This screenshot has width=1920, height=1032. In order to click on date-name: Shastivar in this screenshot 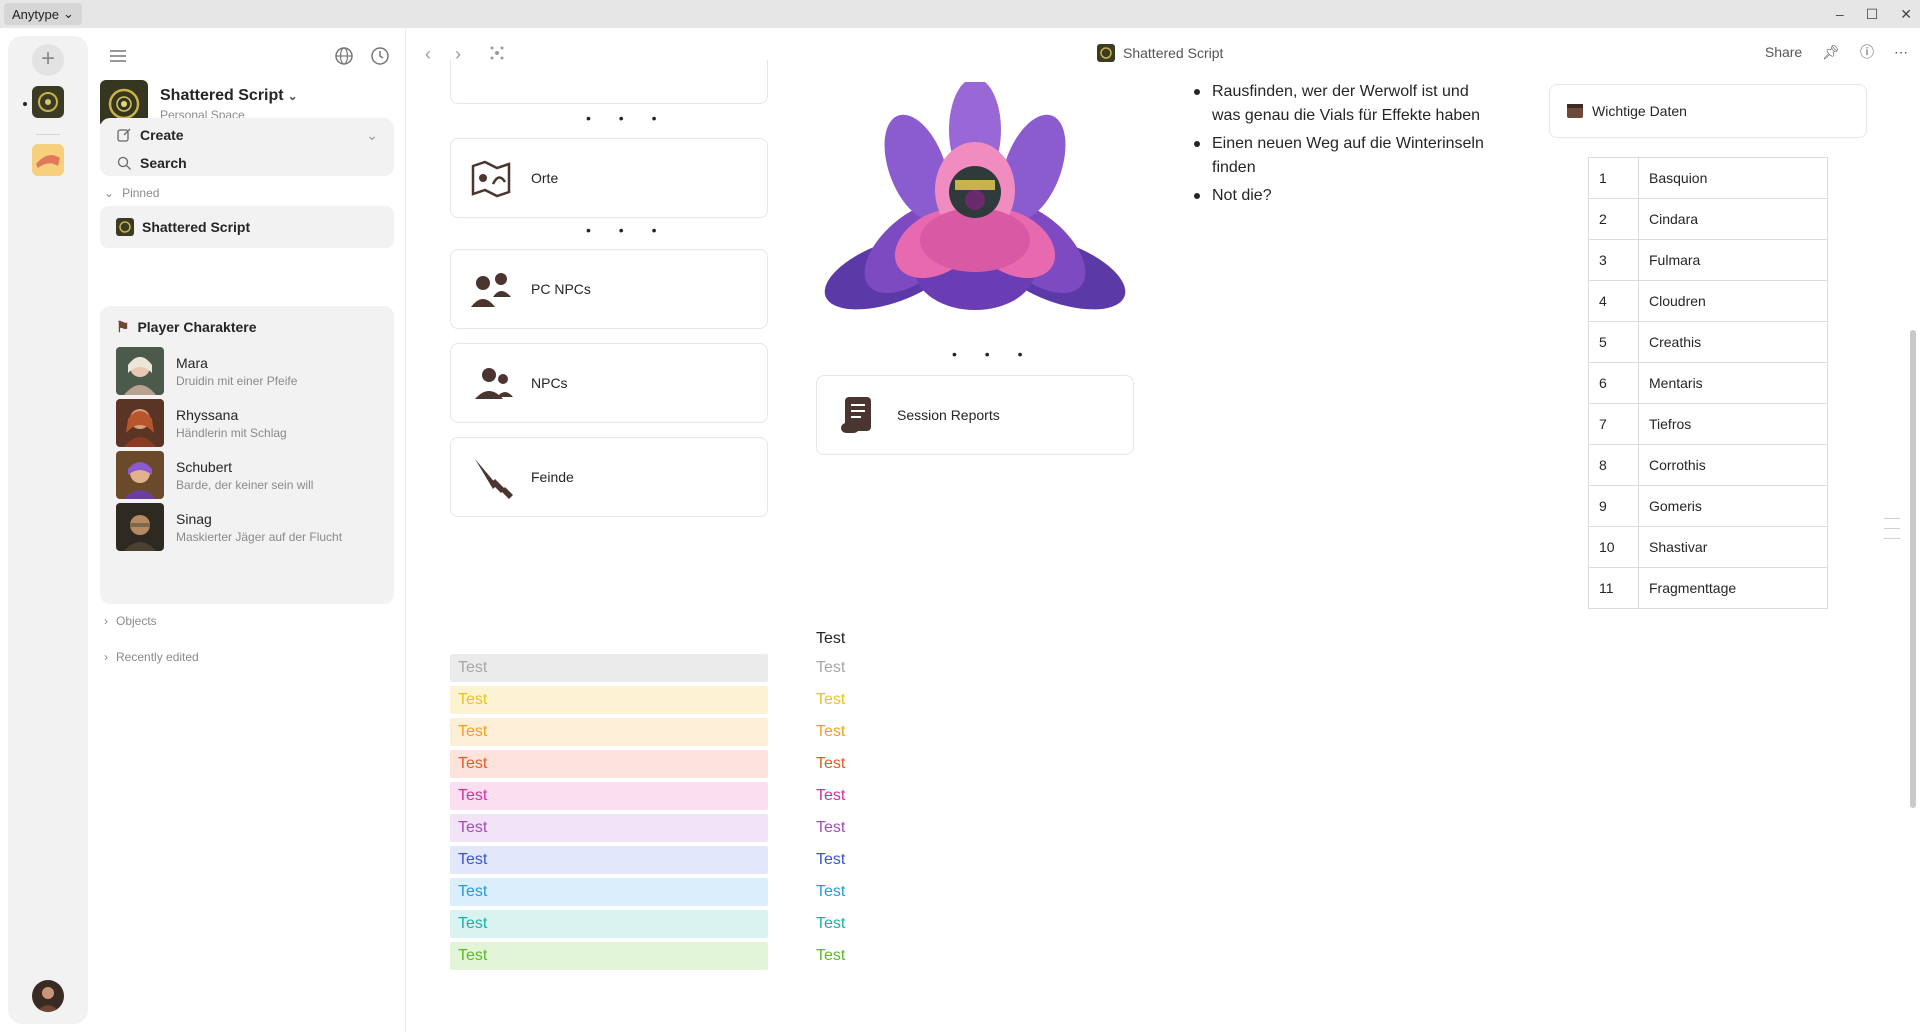, I will do `click(1733, 547)`.